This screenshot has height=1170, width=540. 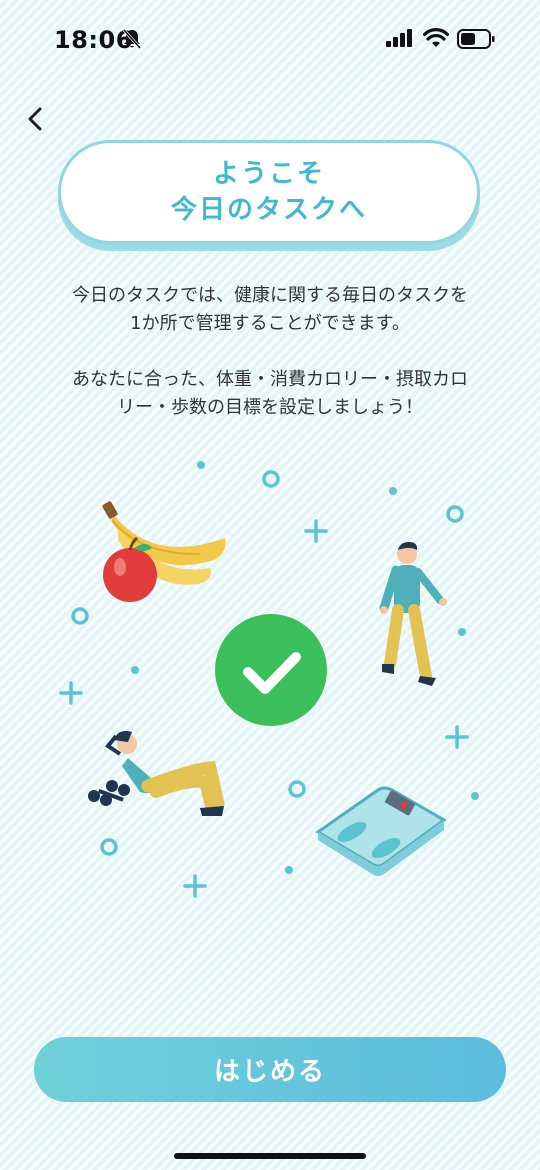 What do you see at coordinates (268, 210) in the screenshot?
I see `welcome-title-line2: 今日のタスクへ` at bounding box center [268, 210].